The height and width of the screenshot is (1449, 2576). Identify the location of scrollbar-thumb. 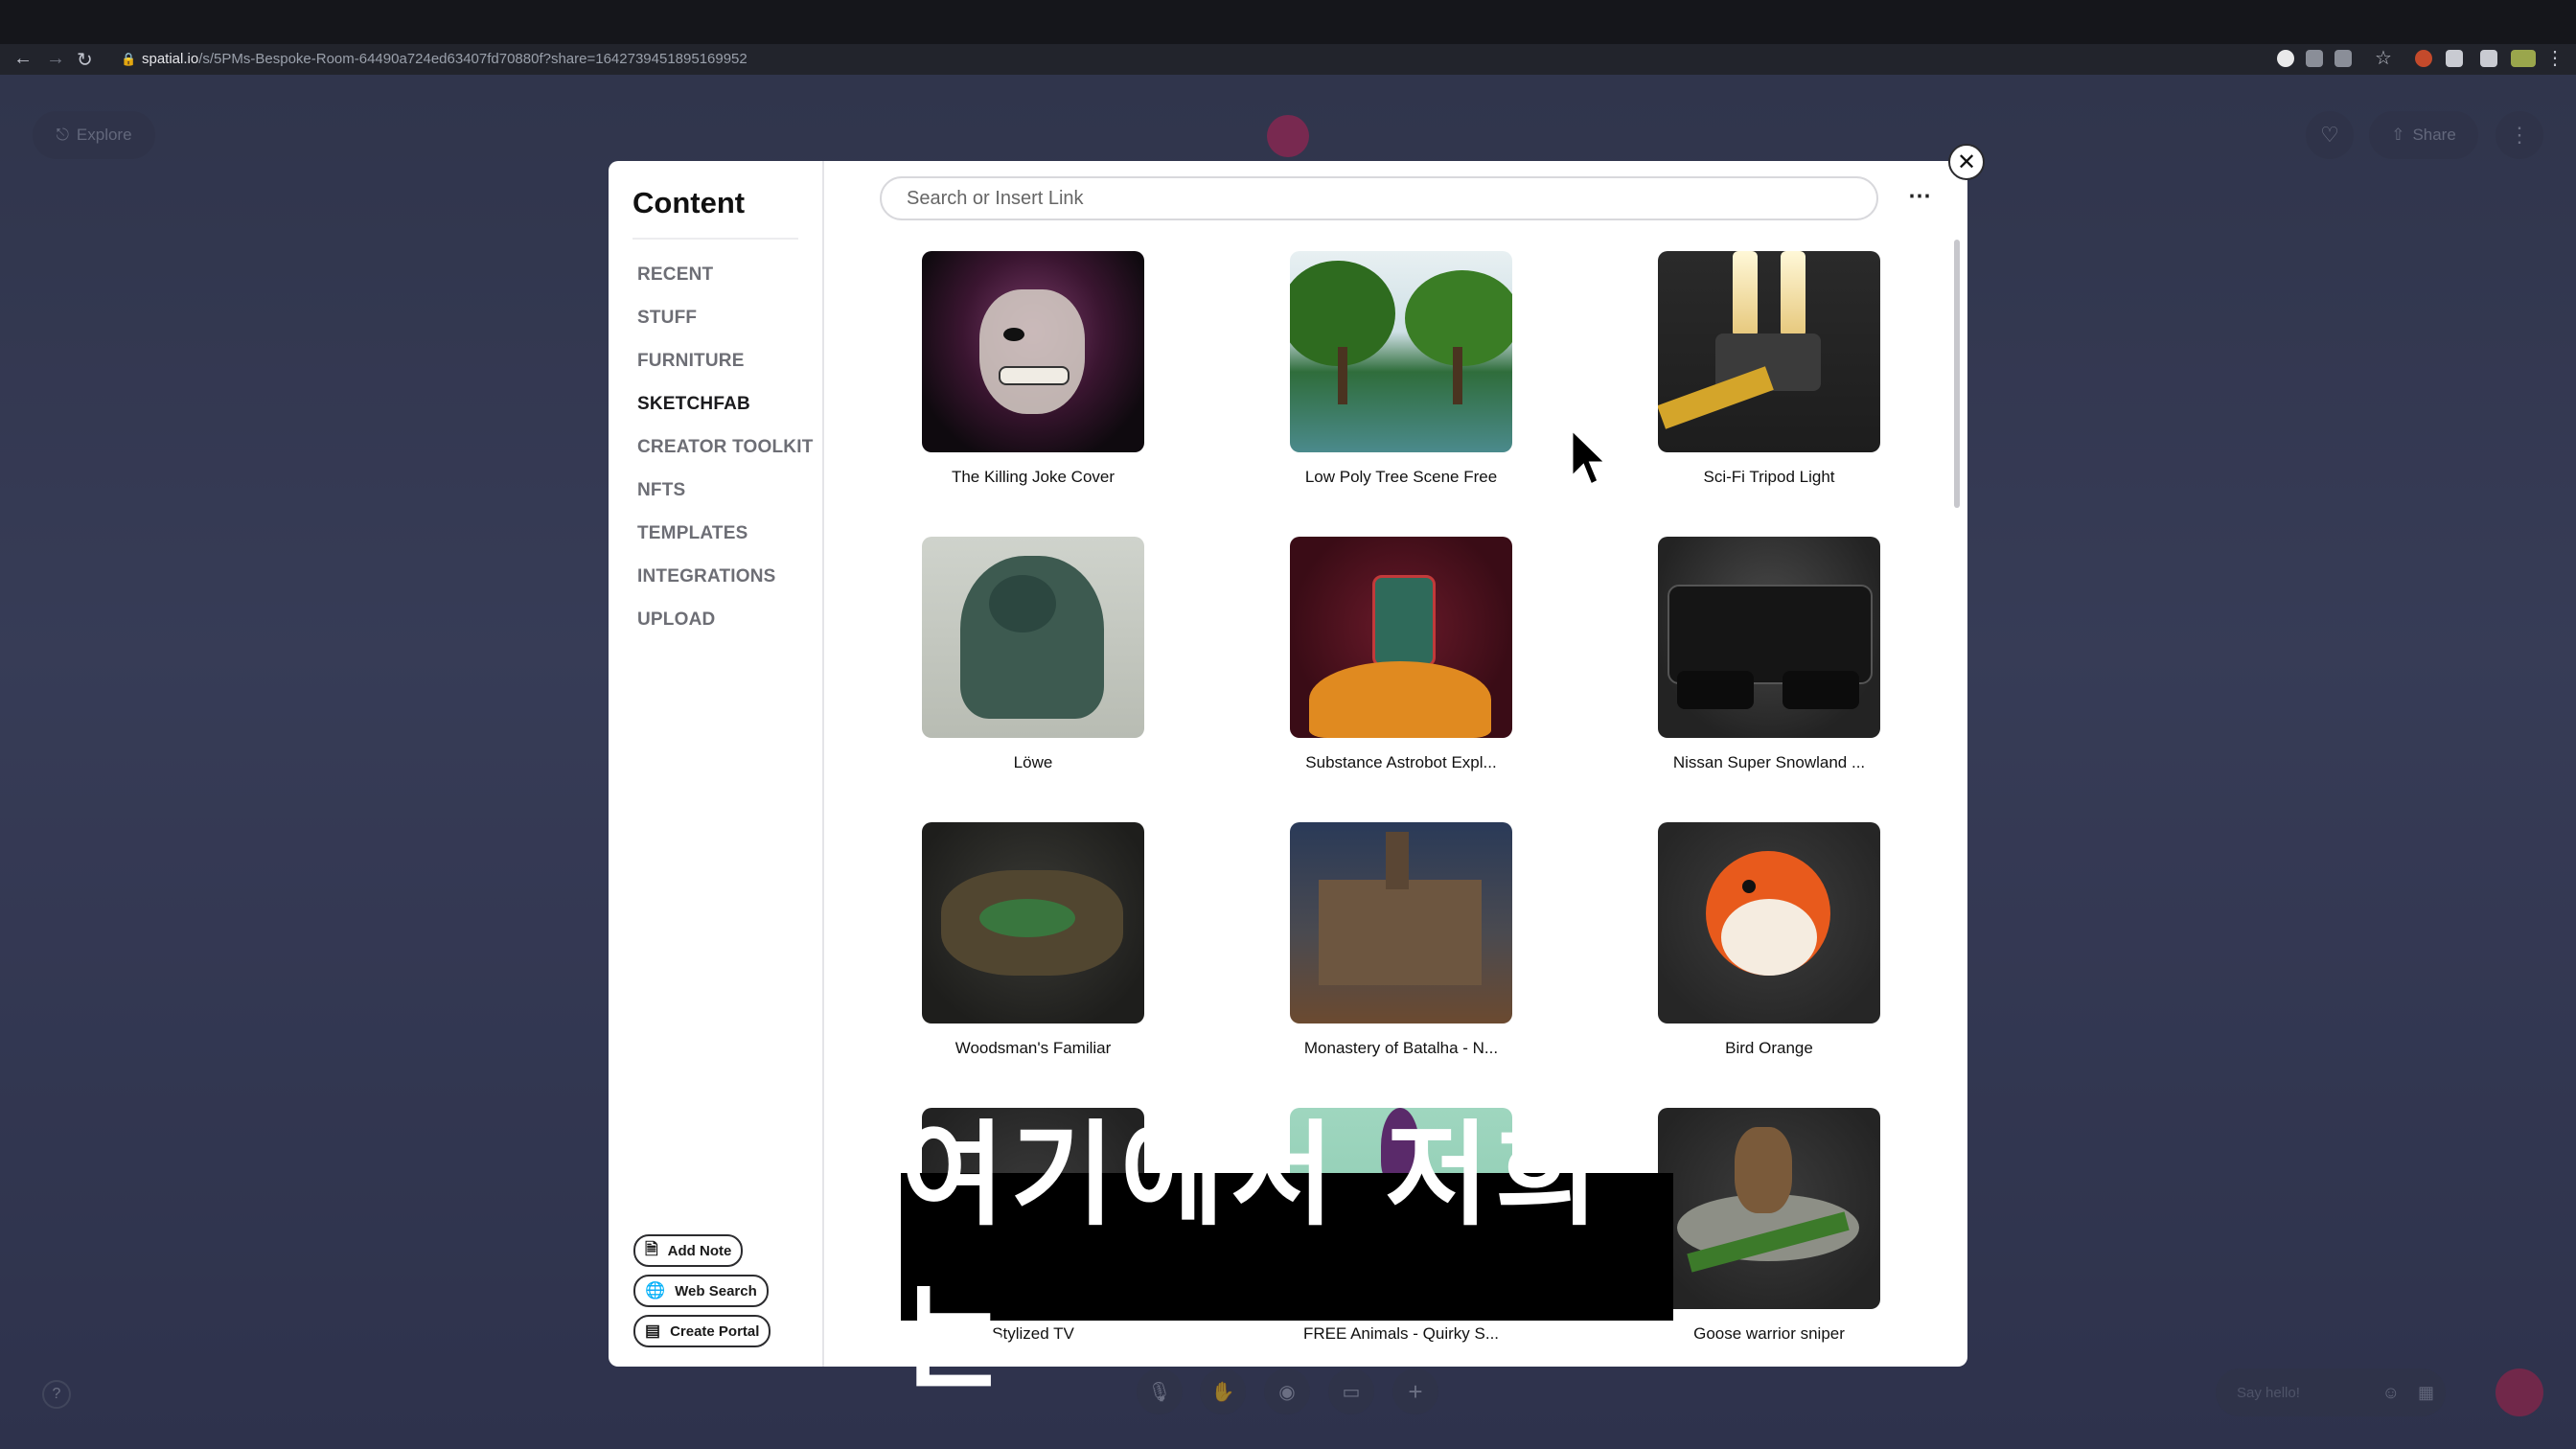
(1957, 374).